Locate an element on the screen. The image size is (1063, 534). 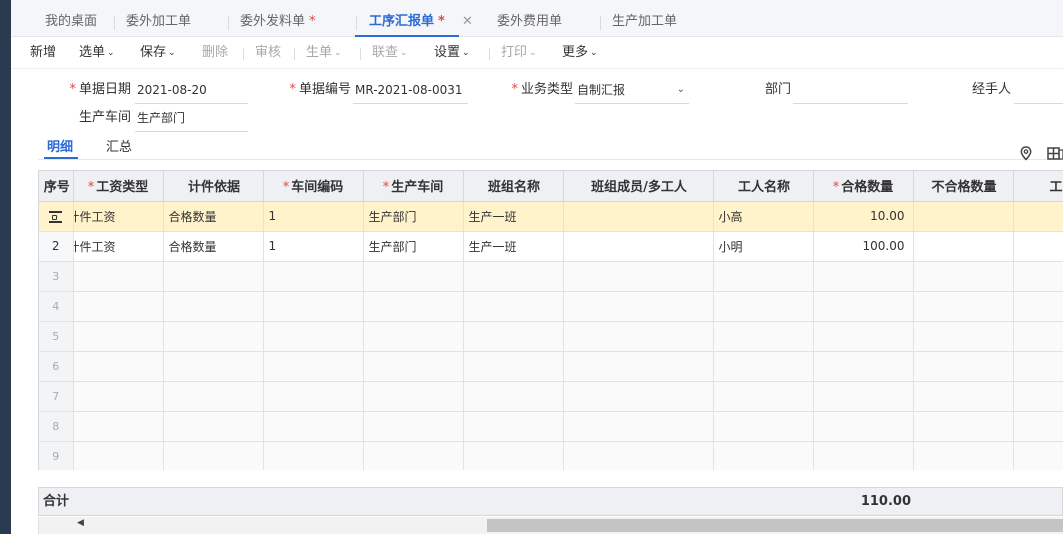
column-header: 不合格数量 is located at coordinates (963, 186).